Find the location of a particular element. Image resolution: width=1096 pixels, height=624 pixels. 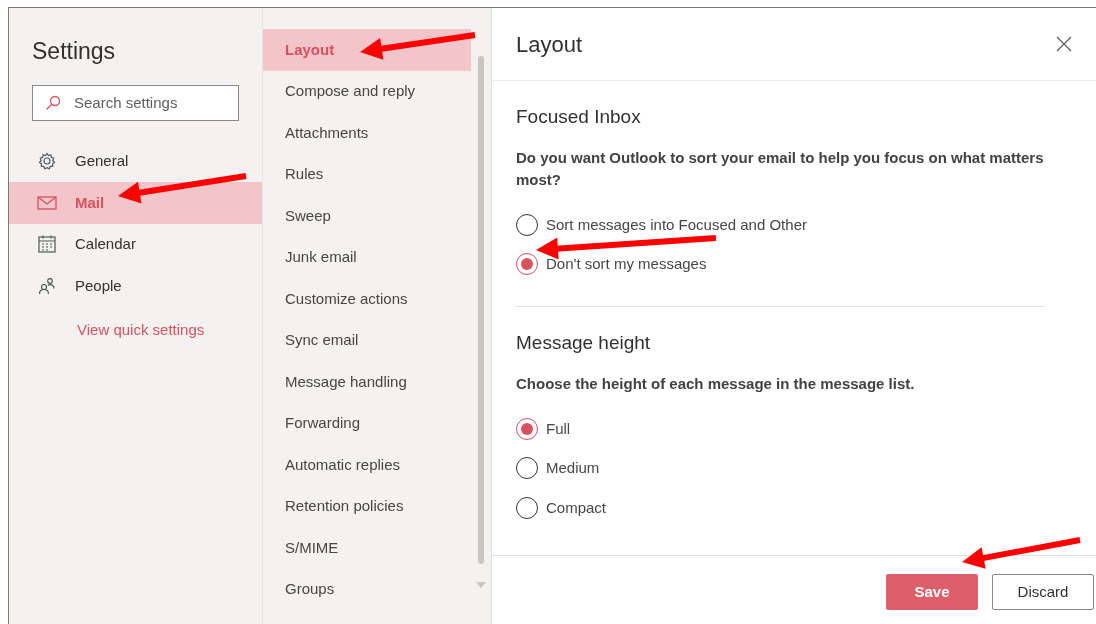

subcategory-item: Junk email is located at coordinates (367, 257).